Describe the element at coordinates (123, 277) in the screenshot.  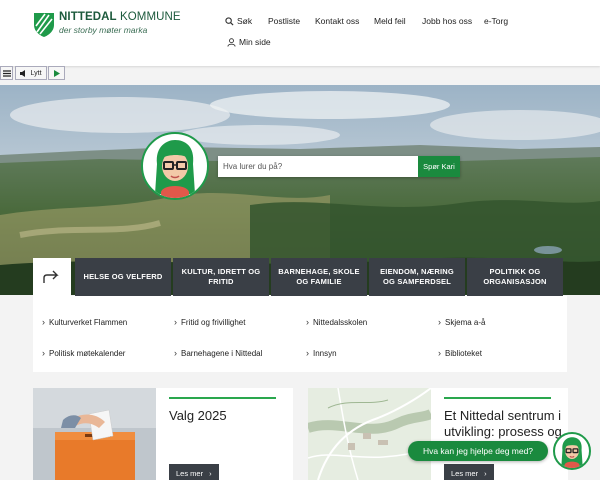
I see `category-helse: HELSE OG VELFERD` at that location.